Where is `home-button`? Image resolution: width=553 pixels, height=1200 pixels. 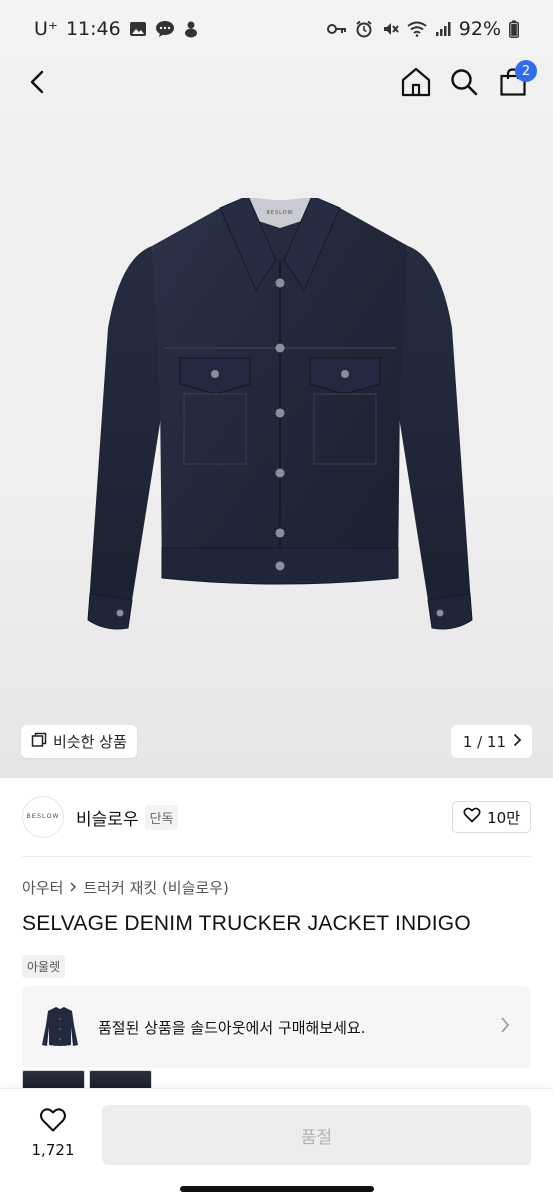
home-button is located at coordinates (416, 84).